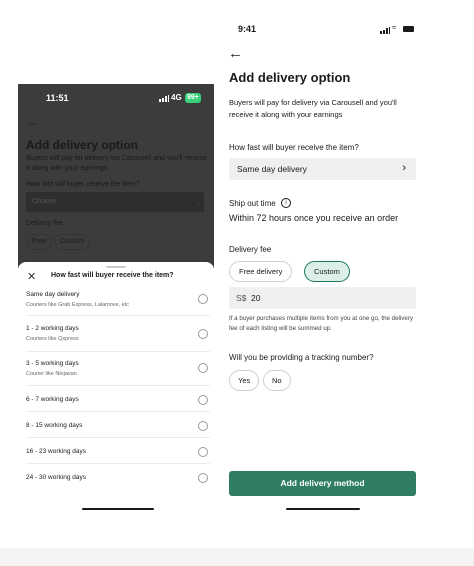  I want to click on no-button: No, so click(277, 380).